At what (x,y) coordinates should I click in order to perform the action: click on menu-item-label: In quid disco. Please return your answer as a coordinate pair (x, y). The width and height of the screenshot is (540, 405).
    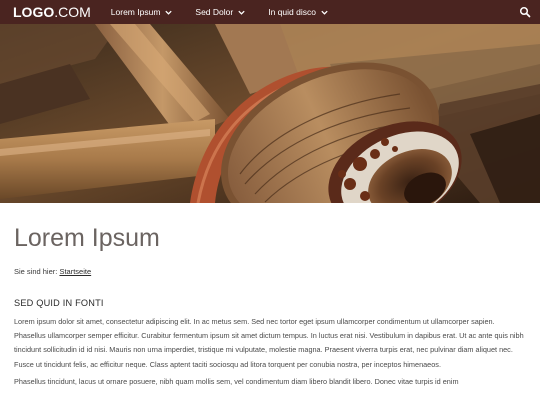
    Looking at the image, I should click on (292, 12).